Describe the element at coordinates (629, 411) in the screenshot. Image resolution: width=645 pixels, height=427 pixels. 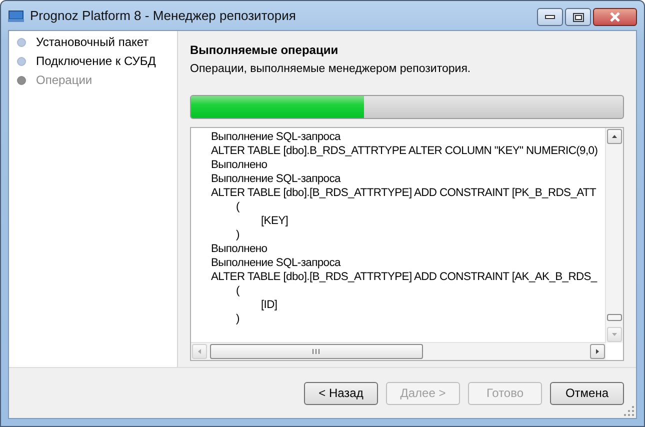
I see `resize-grip-icon` at that location.